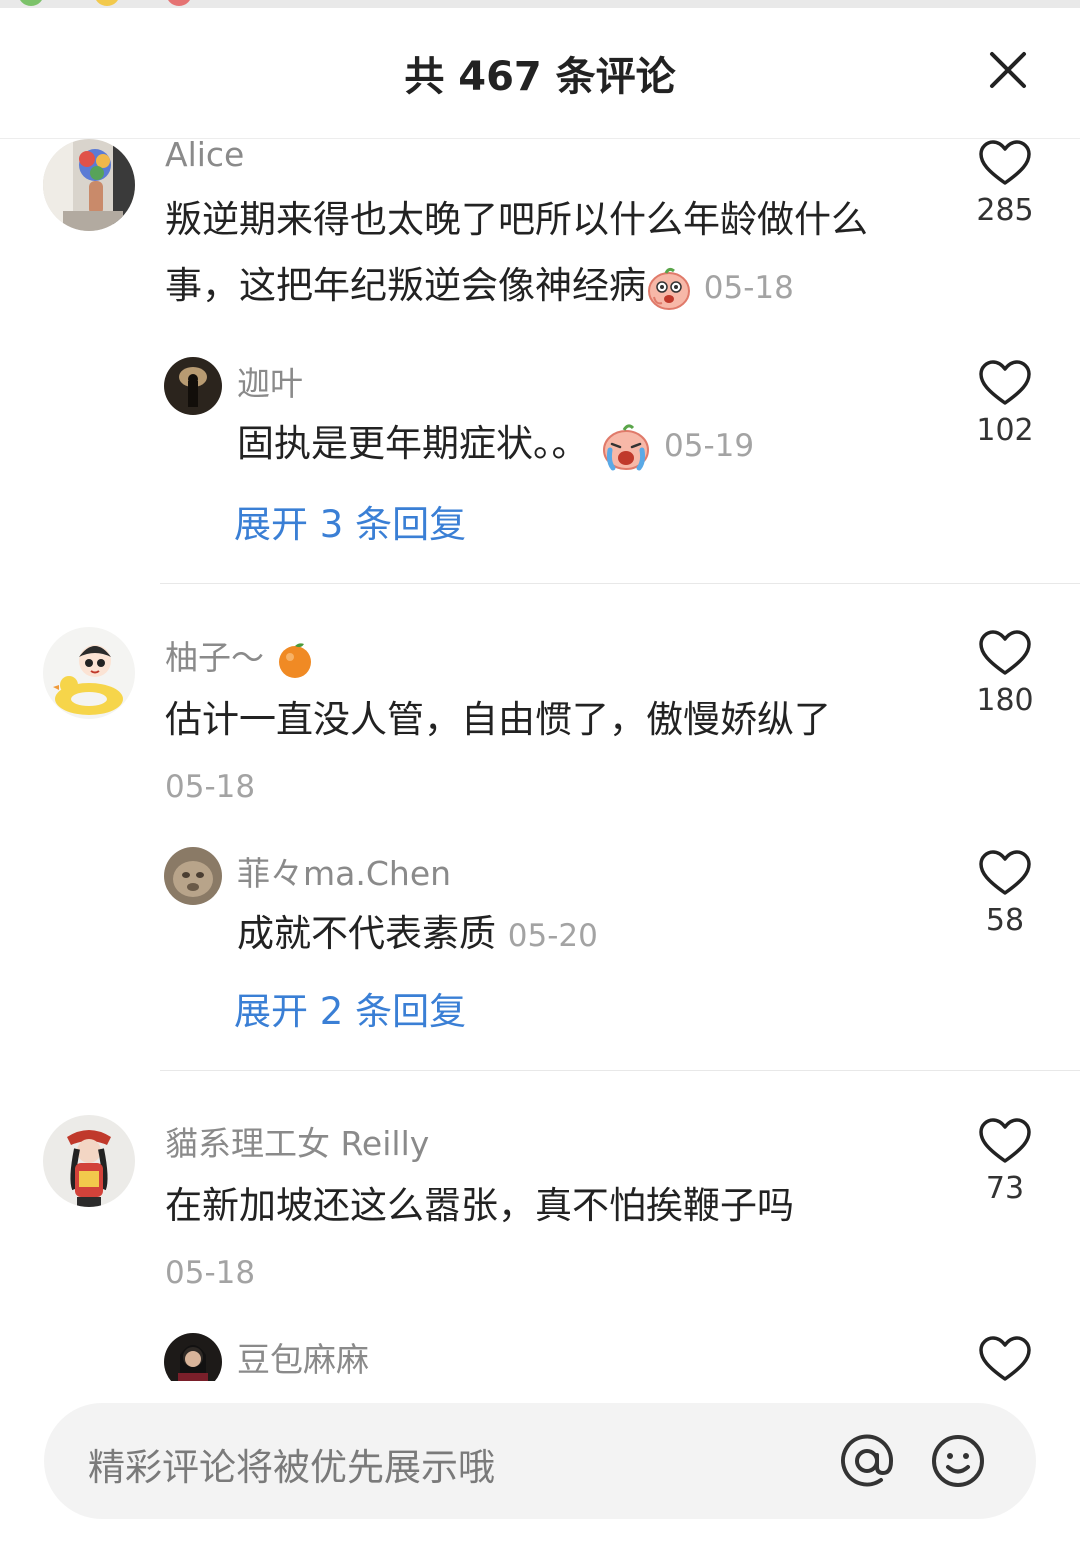 Image resolution: width=1080 pixels, height=1551 pixels. What do you see at coordinates (709, 446) in the screenshot?
I see `reply-date: 05-19` at bounding box center [709, 446].